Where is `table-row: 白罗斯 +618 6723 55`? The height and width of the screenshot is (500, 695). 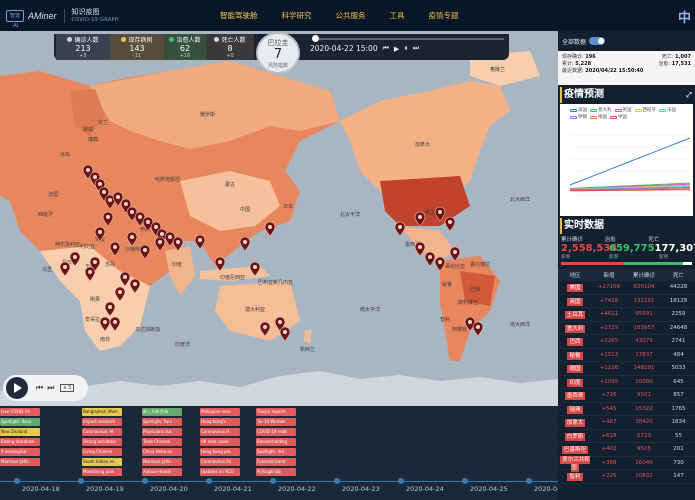
table-row: 白罗斯 +618 6723 55 is located at coordinates (626, 436).